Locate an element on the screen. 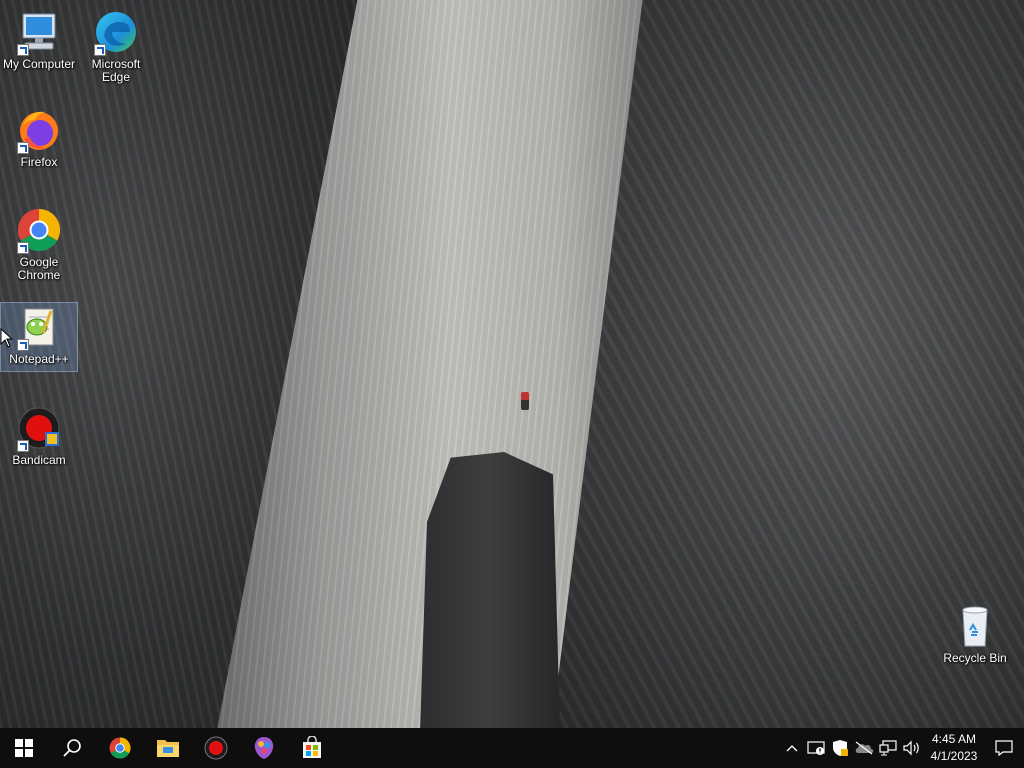 The image size is (1024, 768). show-hidden-icons-button is located at coordinates (792, 748).